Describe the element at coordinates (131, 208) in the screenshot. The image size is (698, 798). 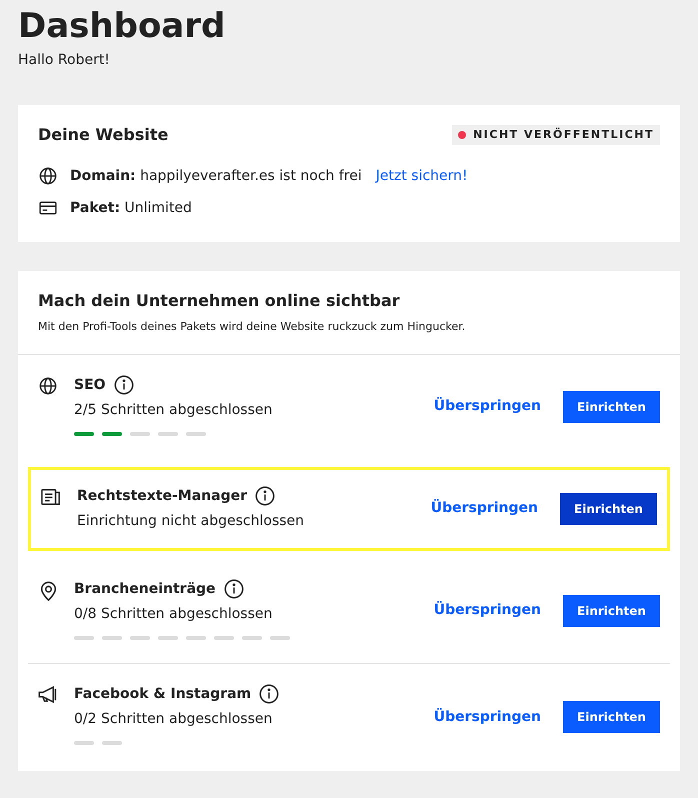
I see `info-text: Paket: Unlimited` at that location.